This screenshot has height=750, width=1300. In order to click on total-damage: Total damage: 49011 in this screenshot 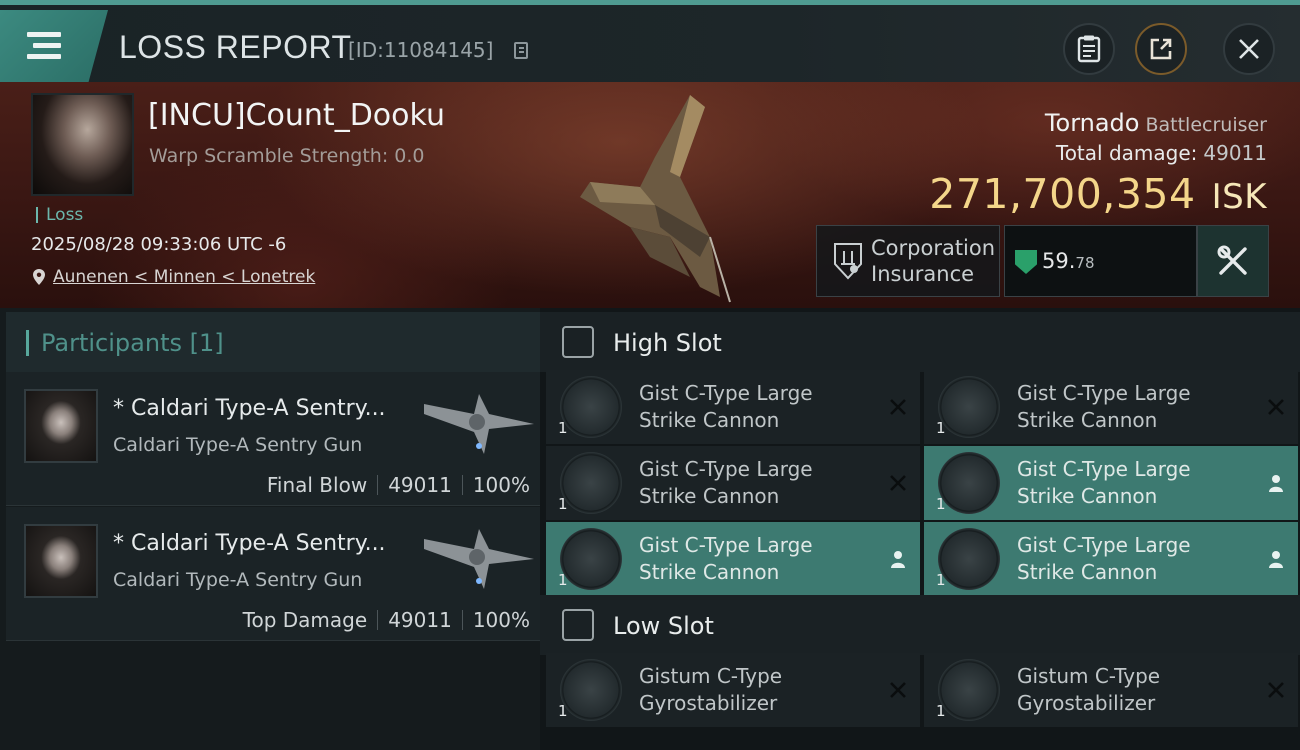, I will do `click(1161, 153)`.